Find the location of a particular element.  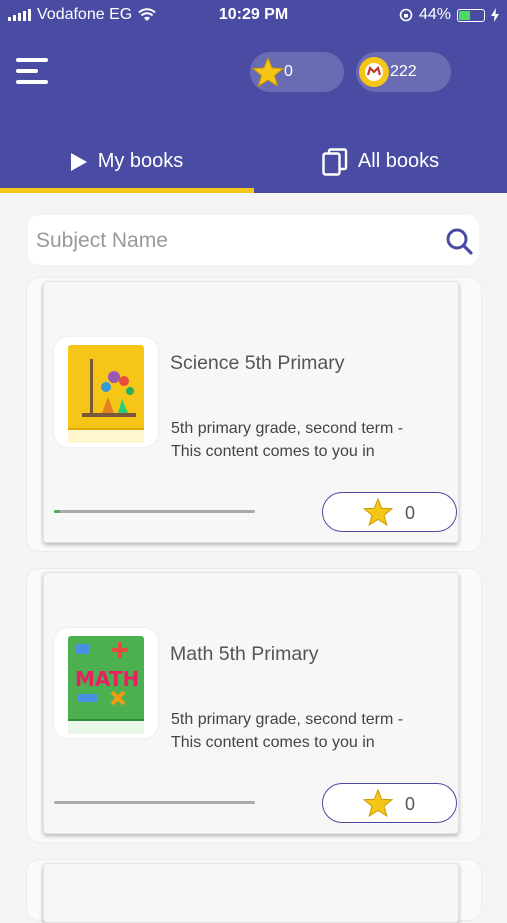

copy-icon is located at coordinates (335, 161).